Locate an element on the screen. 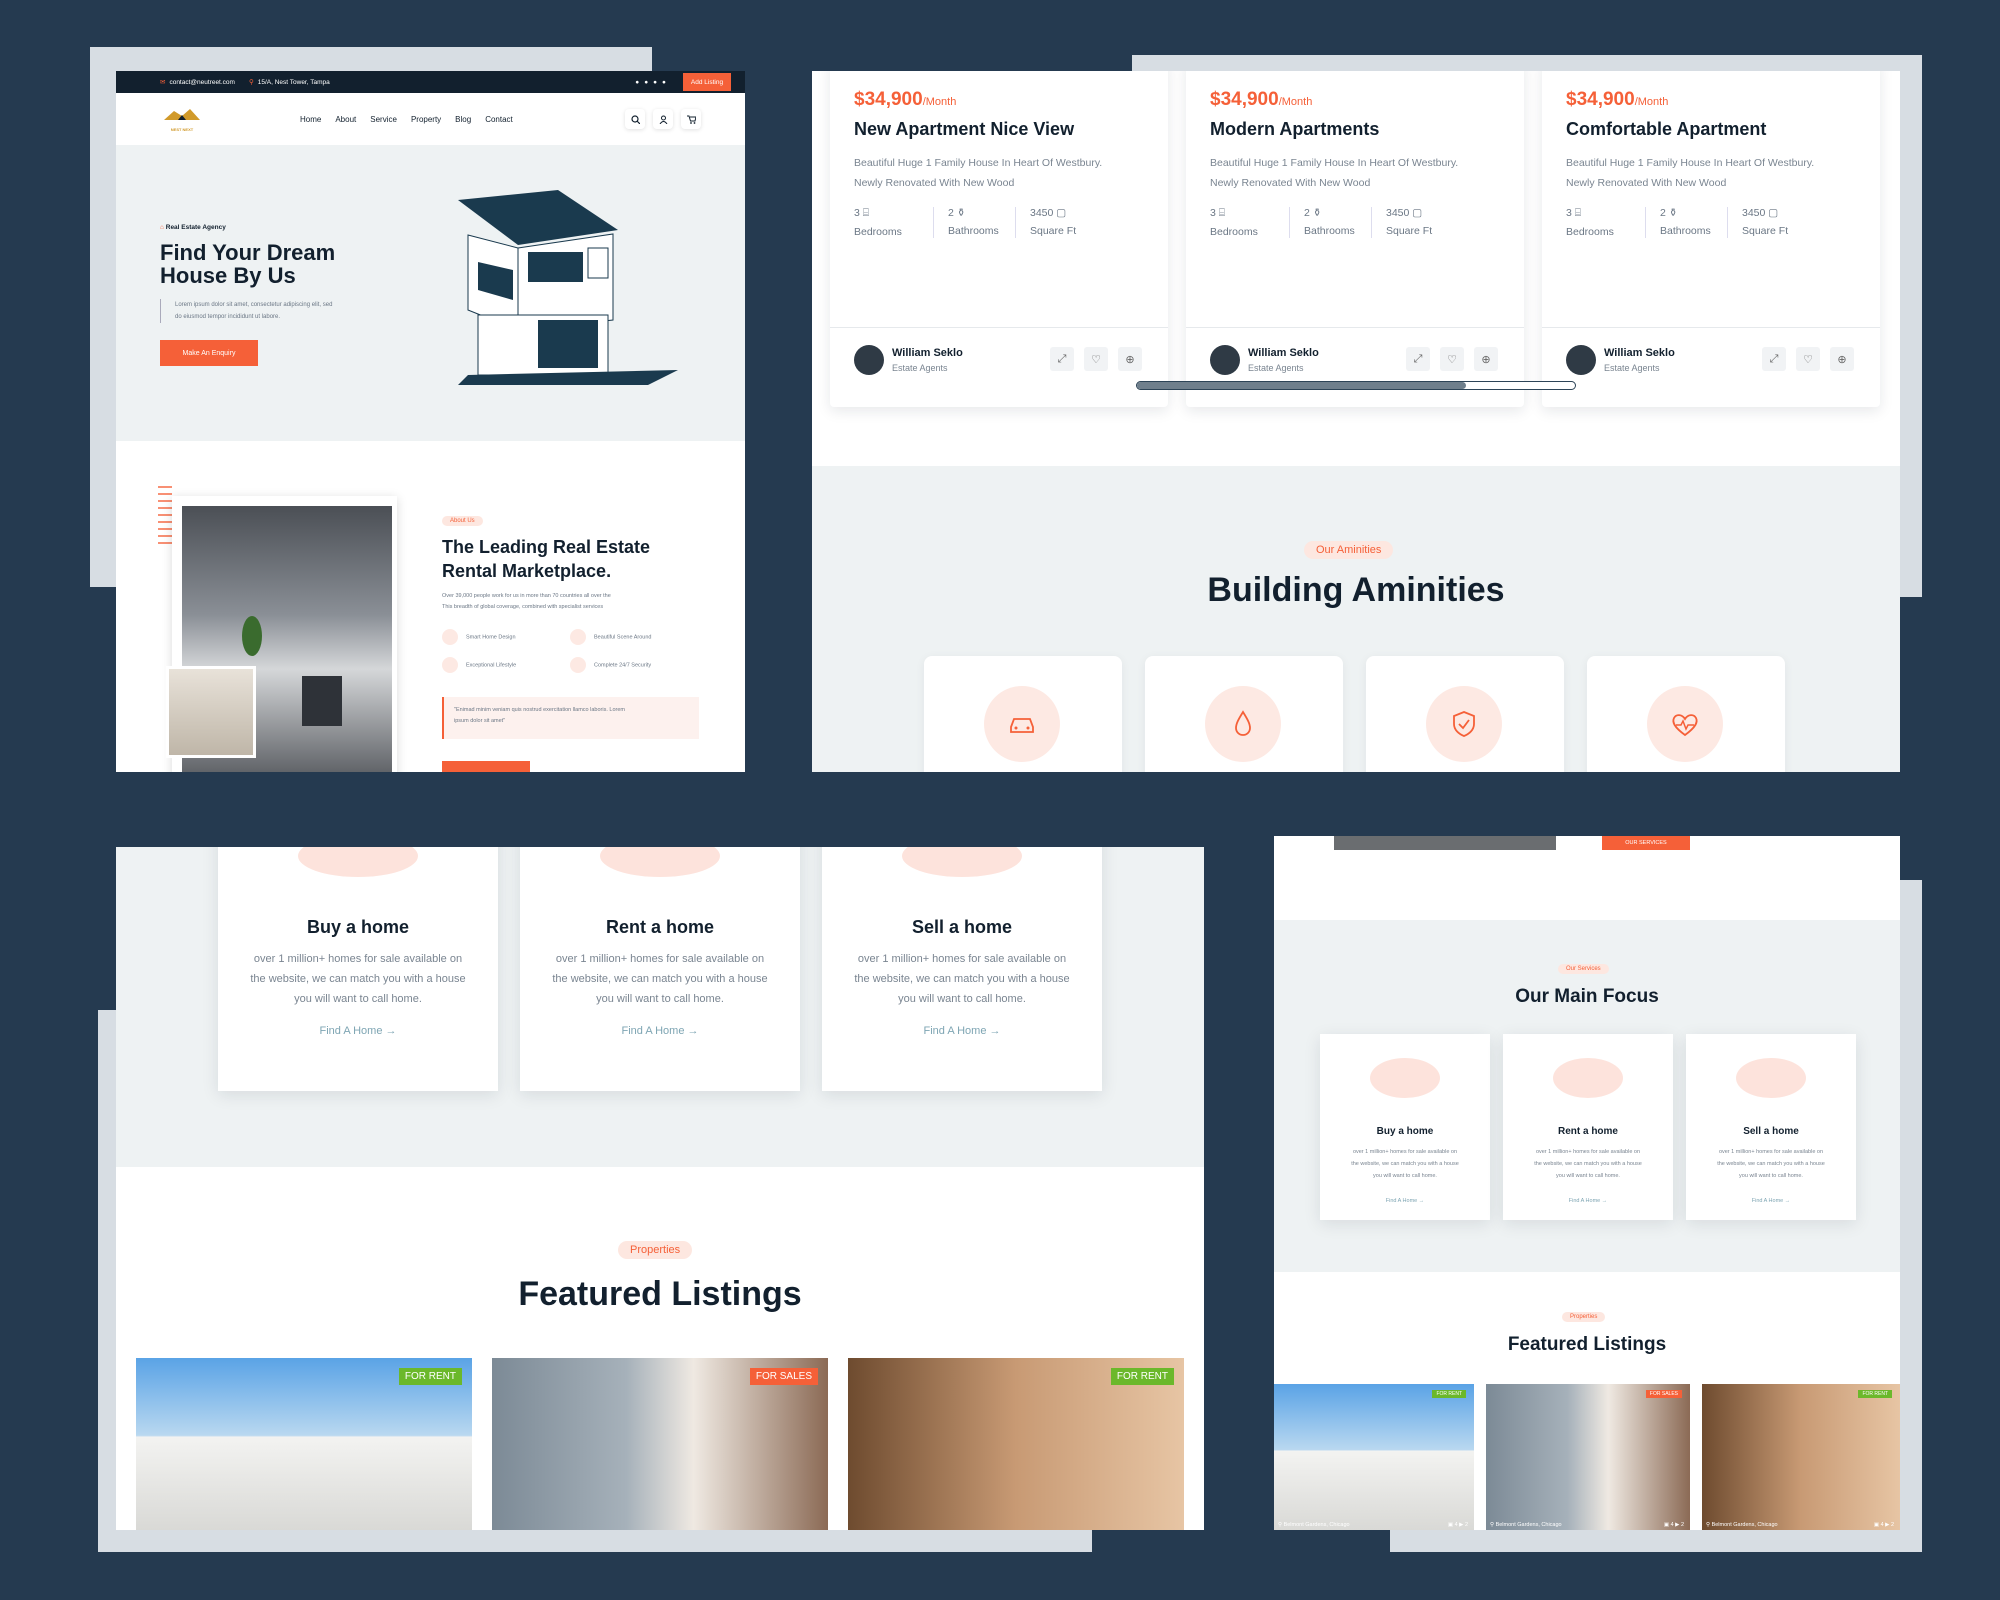 This screenshot has height=1600, width=2000. avatar is located at coordinates (1581, 360).